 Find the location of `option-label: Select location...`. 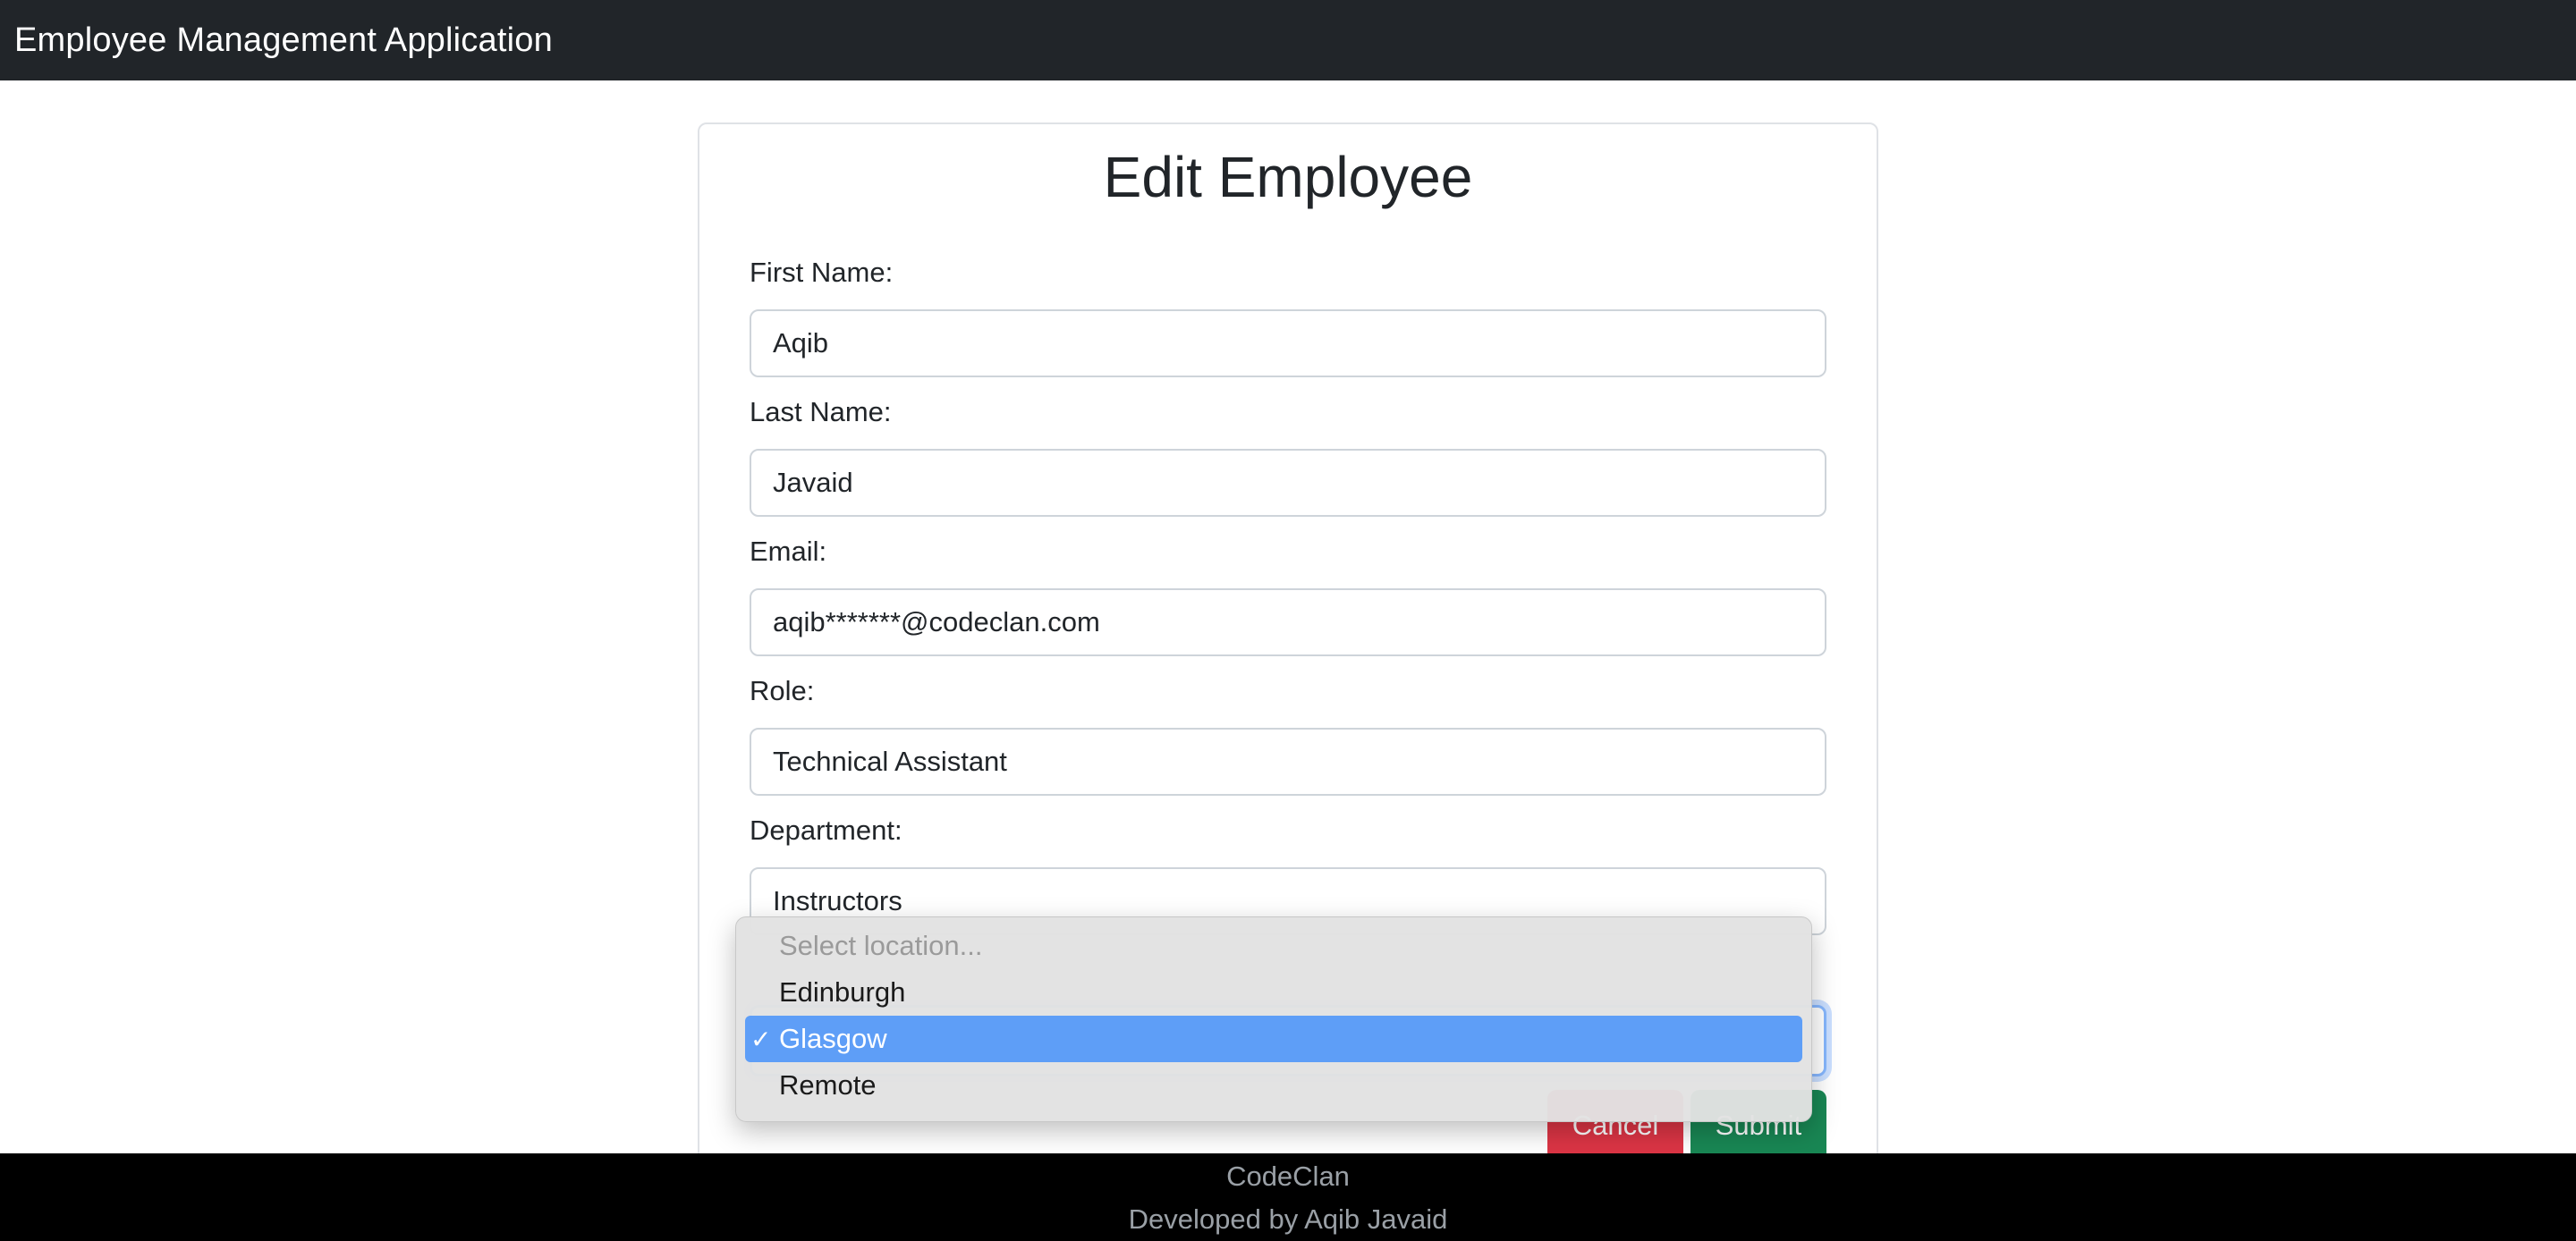

option-label: Select location... is located at coordinates (881, 945).